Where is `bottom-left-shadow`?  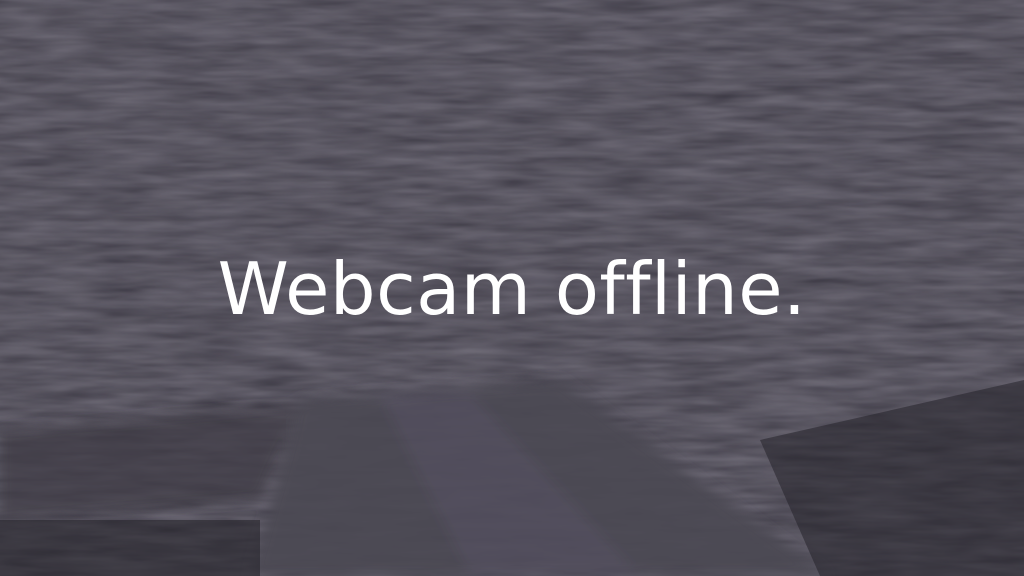 bottom-left-shadow is located at coordinates (130, 548).